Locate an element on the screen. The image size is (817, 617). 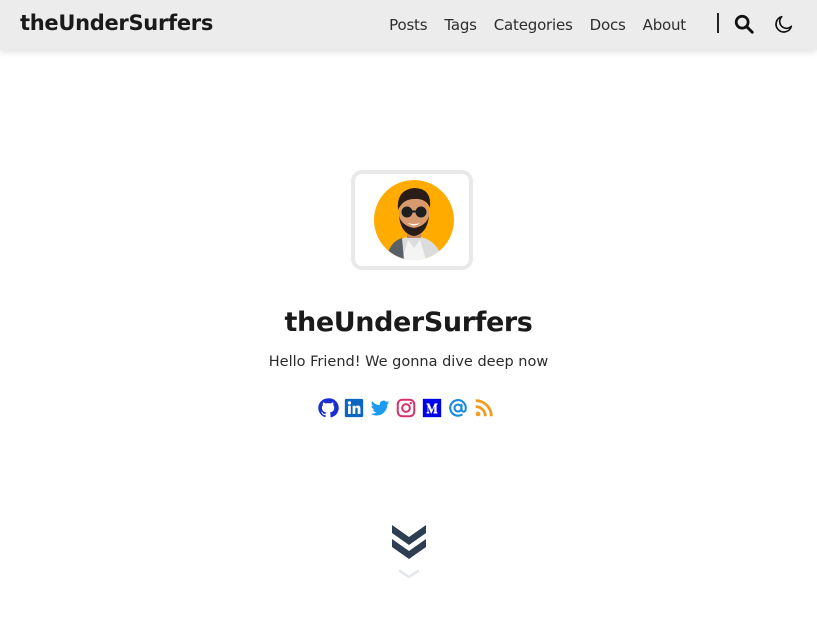
avatar is located at coordinates (414, 220).